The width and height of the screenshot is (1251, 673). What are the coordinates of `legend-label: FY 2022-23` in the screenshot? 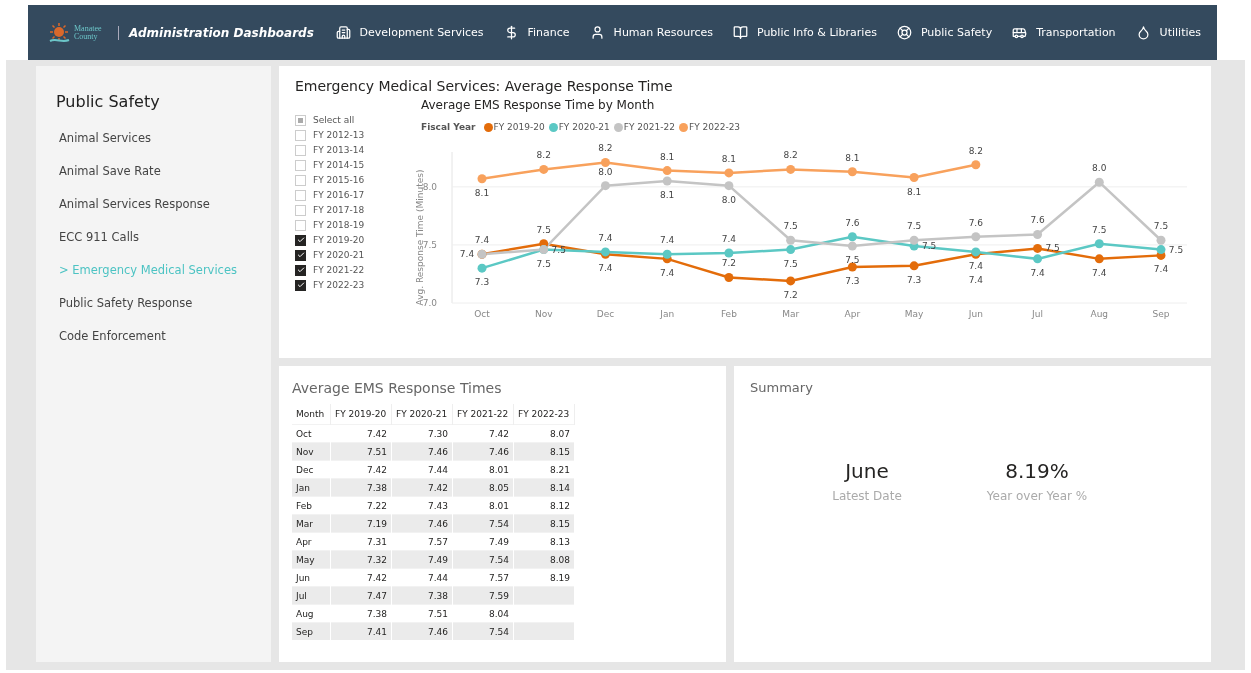 It's located at (714, 127).